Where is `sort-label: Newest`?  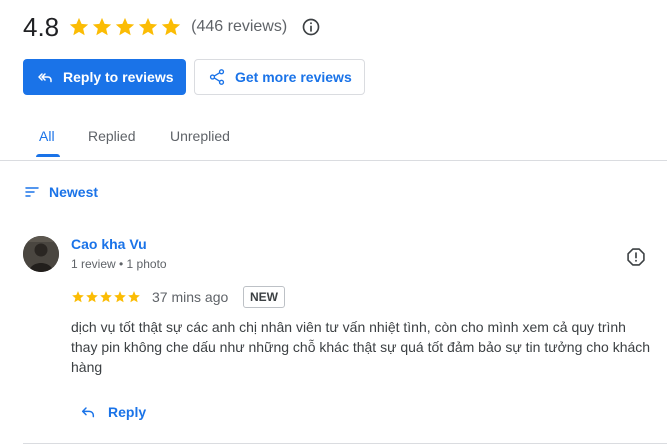
sort-label: Newest is located at coordinates (74, 192).